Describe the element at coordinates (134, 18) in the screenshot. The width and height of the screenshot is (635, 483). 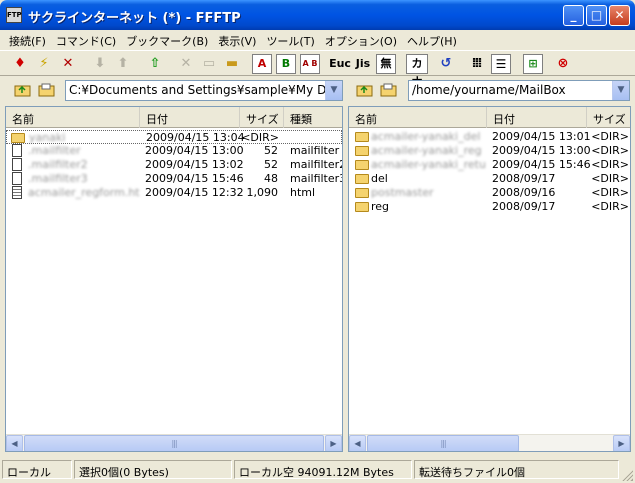
I see `window-title: サクラインターネット (*) - FFFTP` at that location.